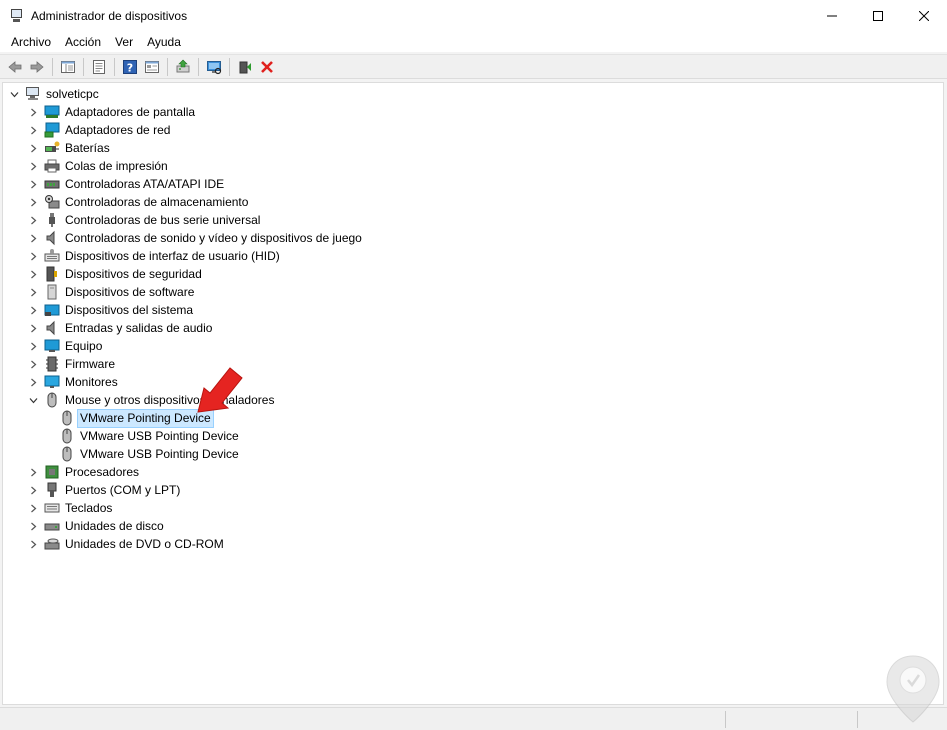 The image size is (947, 730). Describe the element at coordinates (267, 67) in the screenshot. I see `uninstall-device-button` at that location.